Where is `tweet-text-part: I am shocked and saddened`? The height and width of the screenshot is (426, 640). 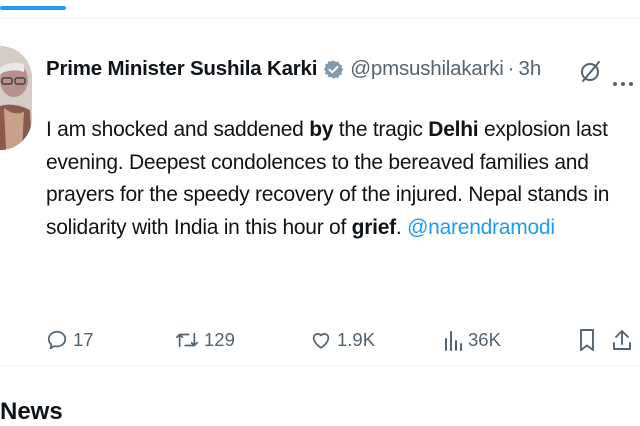
tweet-text-part: I am shocked and saddened is located at coordinates (178, 129).